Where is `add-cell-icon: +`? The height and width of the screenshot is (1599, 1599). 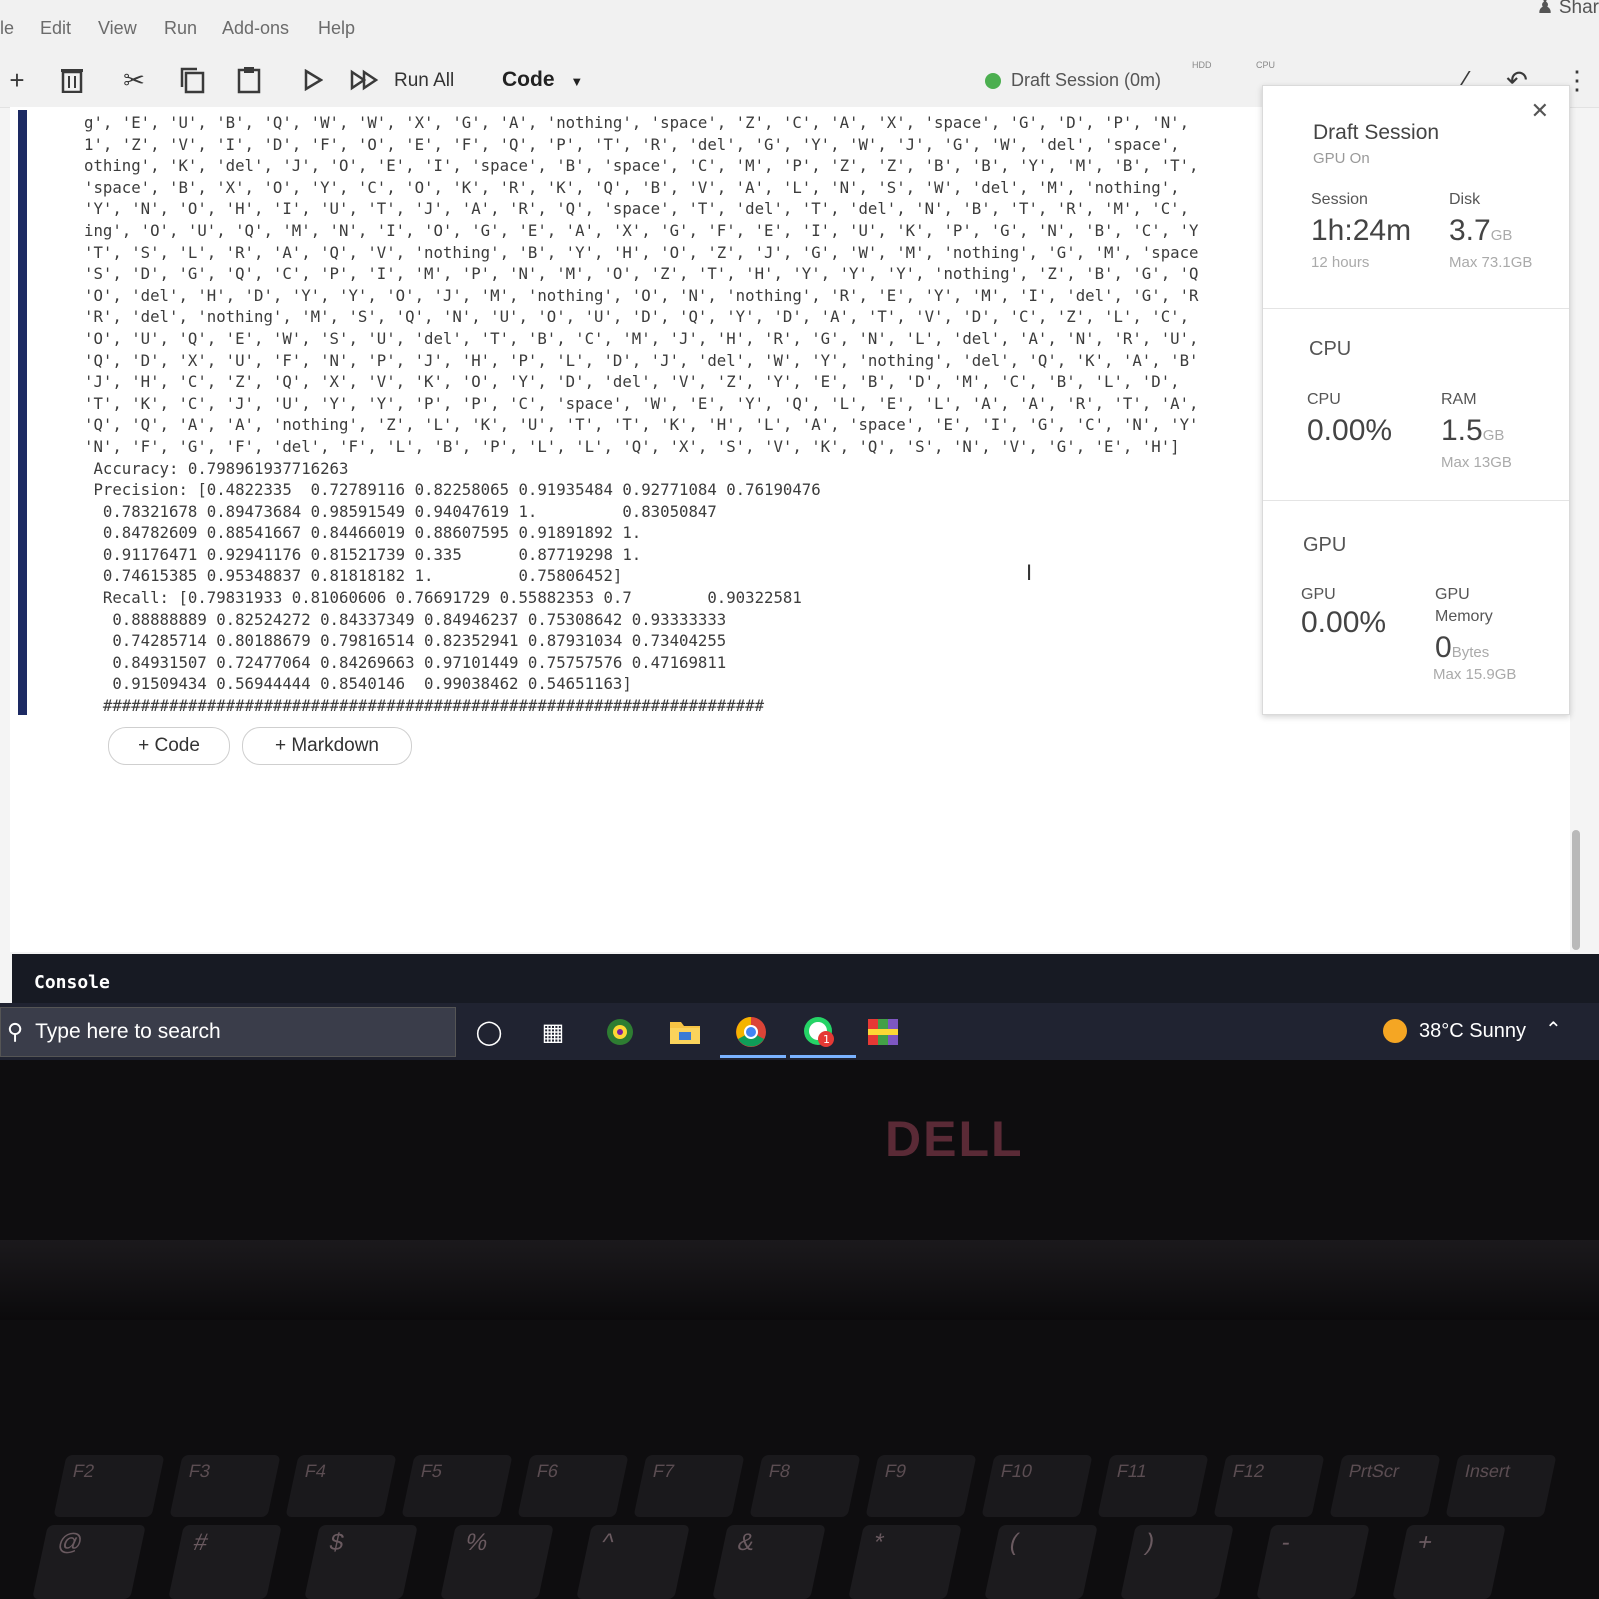
add-cell-icon: + is located at coordinates (17, 80).